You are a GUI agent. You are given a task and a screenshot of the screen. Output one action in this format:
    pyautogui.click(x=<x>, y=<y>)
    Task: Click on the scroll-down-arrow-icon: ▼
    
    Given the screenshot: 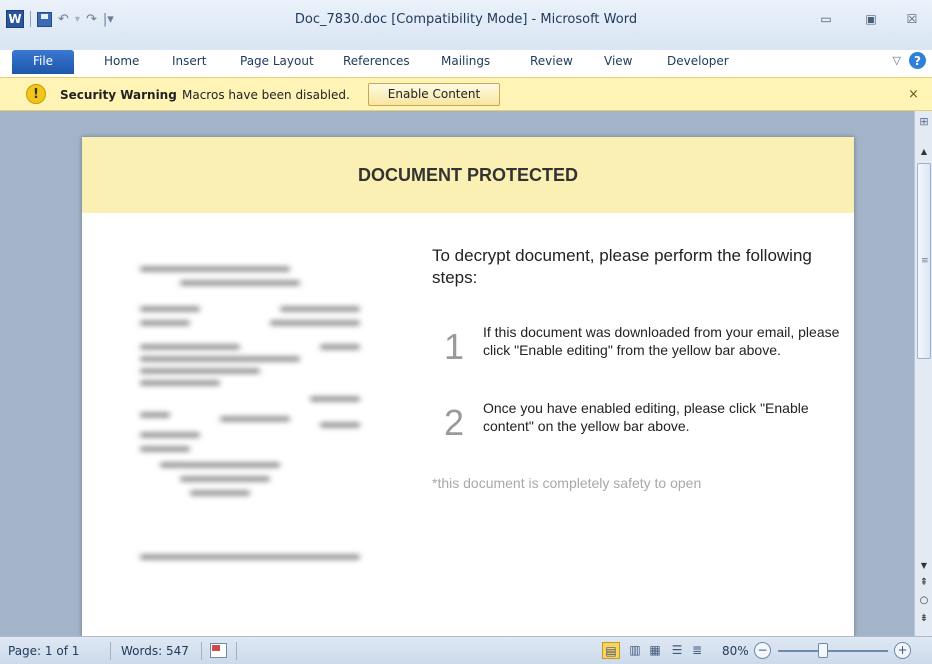 What is the action you would take?
    pyautogui.click(x=924, y=566)
    